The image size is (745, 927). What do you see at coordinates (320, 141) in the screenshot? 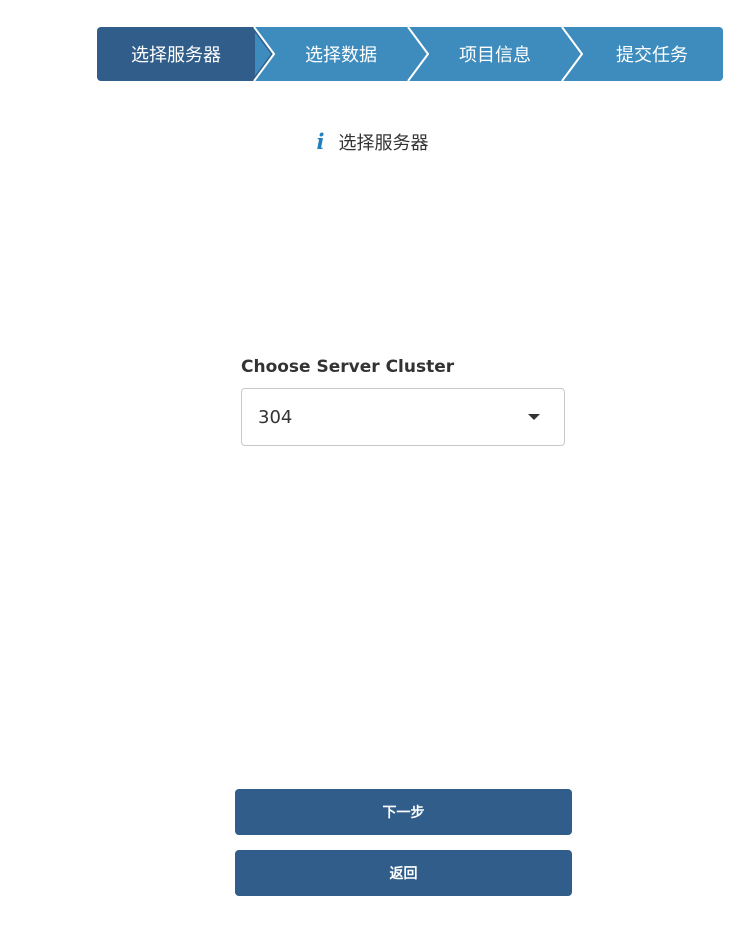
I see `info-icon: i` at bounding box center [320, 141].